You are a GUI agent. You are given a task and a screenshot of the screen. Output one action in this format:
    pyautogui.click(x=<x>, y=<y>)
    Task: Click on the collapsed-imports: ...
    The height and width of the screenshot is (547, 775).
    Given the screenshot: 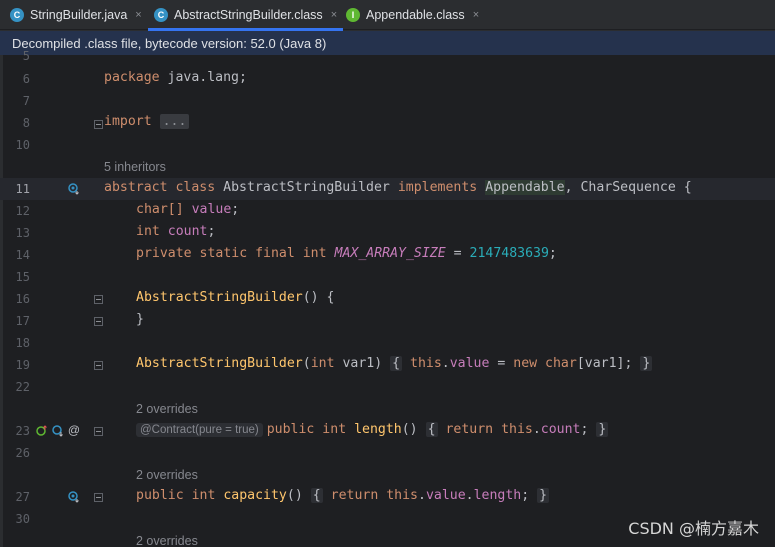 What is the action you would take?
    pyautogui.click(x=174, y=121)
    